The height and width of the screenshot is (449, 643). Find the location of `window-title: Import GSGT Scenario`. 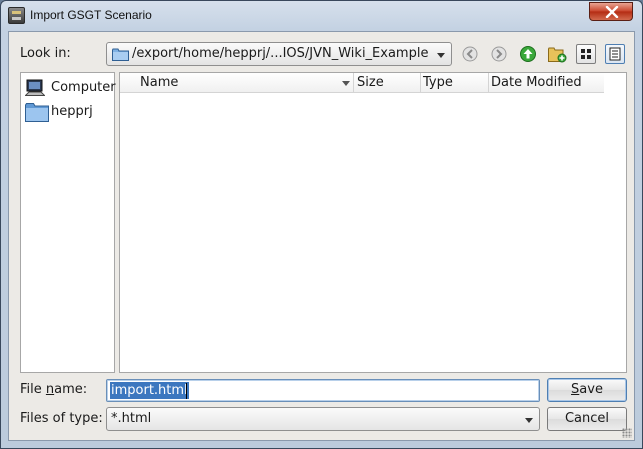

window-title: Import GSGT Scenario is located at coordinates (91, 15).